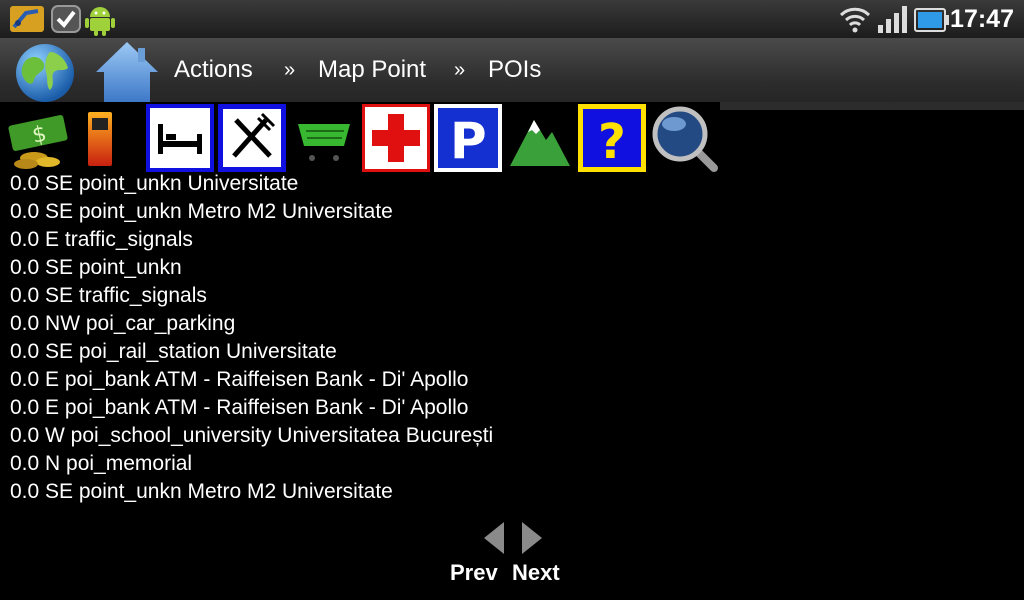 The image size is (1024, 600). Describe the element at coordinates (684, 138) in the screenshot. I see `search-icon` at that location.